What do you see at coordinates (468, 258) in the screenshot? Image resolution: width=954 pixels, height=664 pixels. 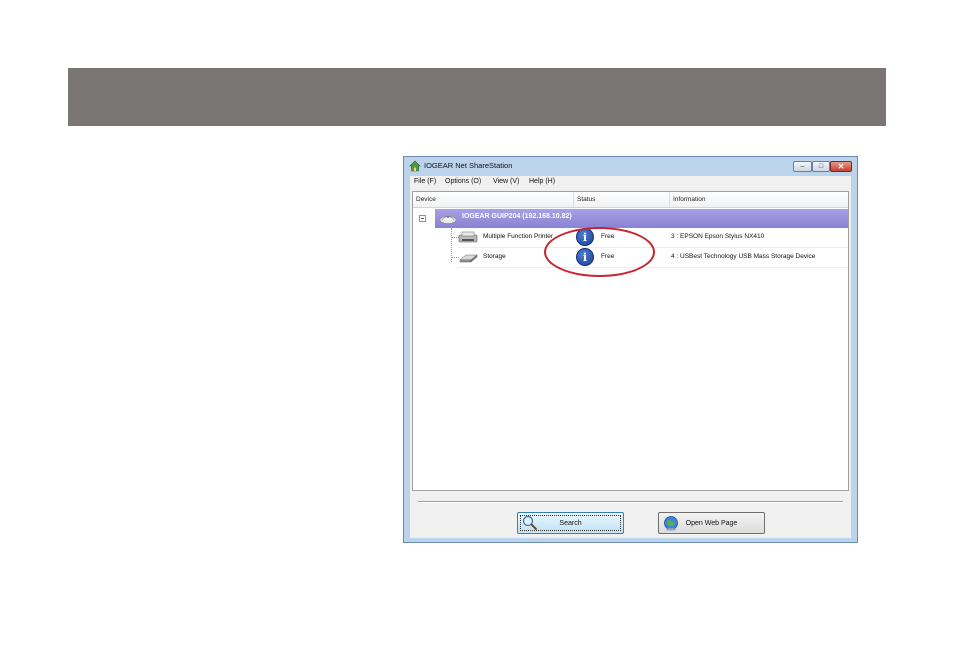 I see `storage-icon` at bounding box center [468, 258].